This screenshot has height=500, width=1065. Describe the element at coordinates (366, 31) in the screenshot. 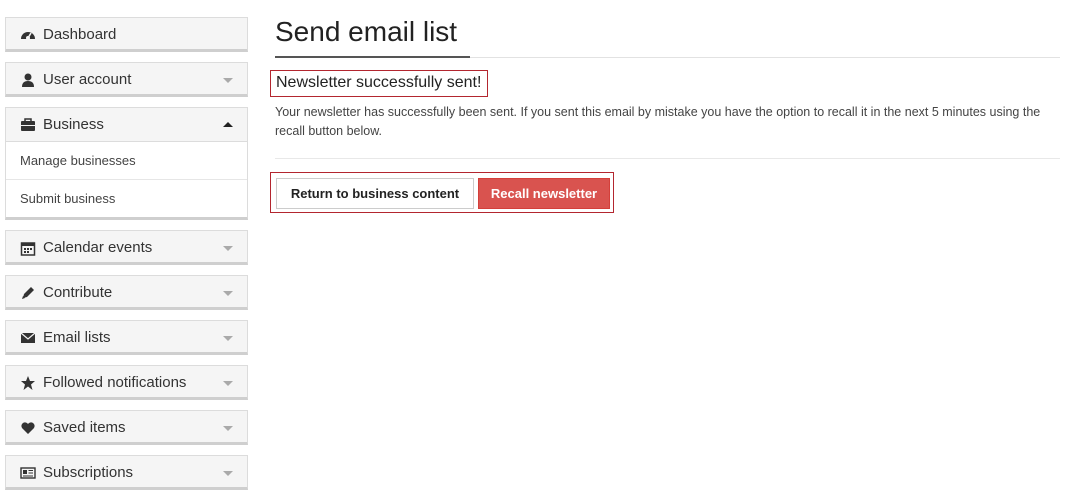

I see `page-title: Send email list` at that location.